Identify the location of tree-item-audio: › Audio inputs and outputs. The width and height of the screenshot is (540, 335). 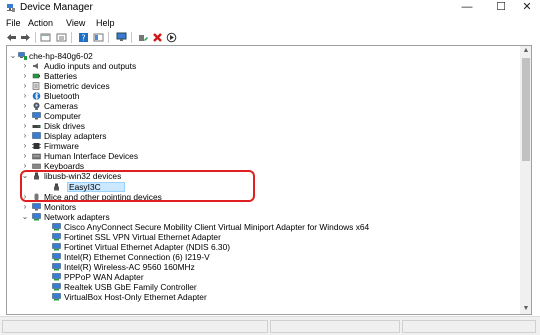
(263, 66).